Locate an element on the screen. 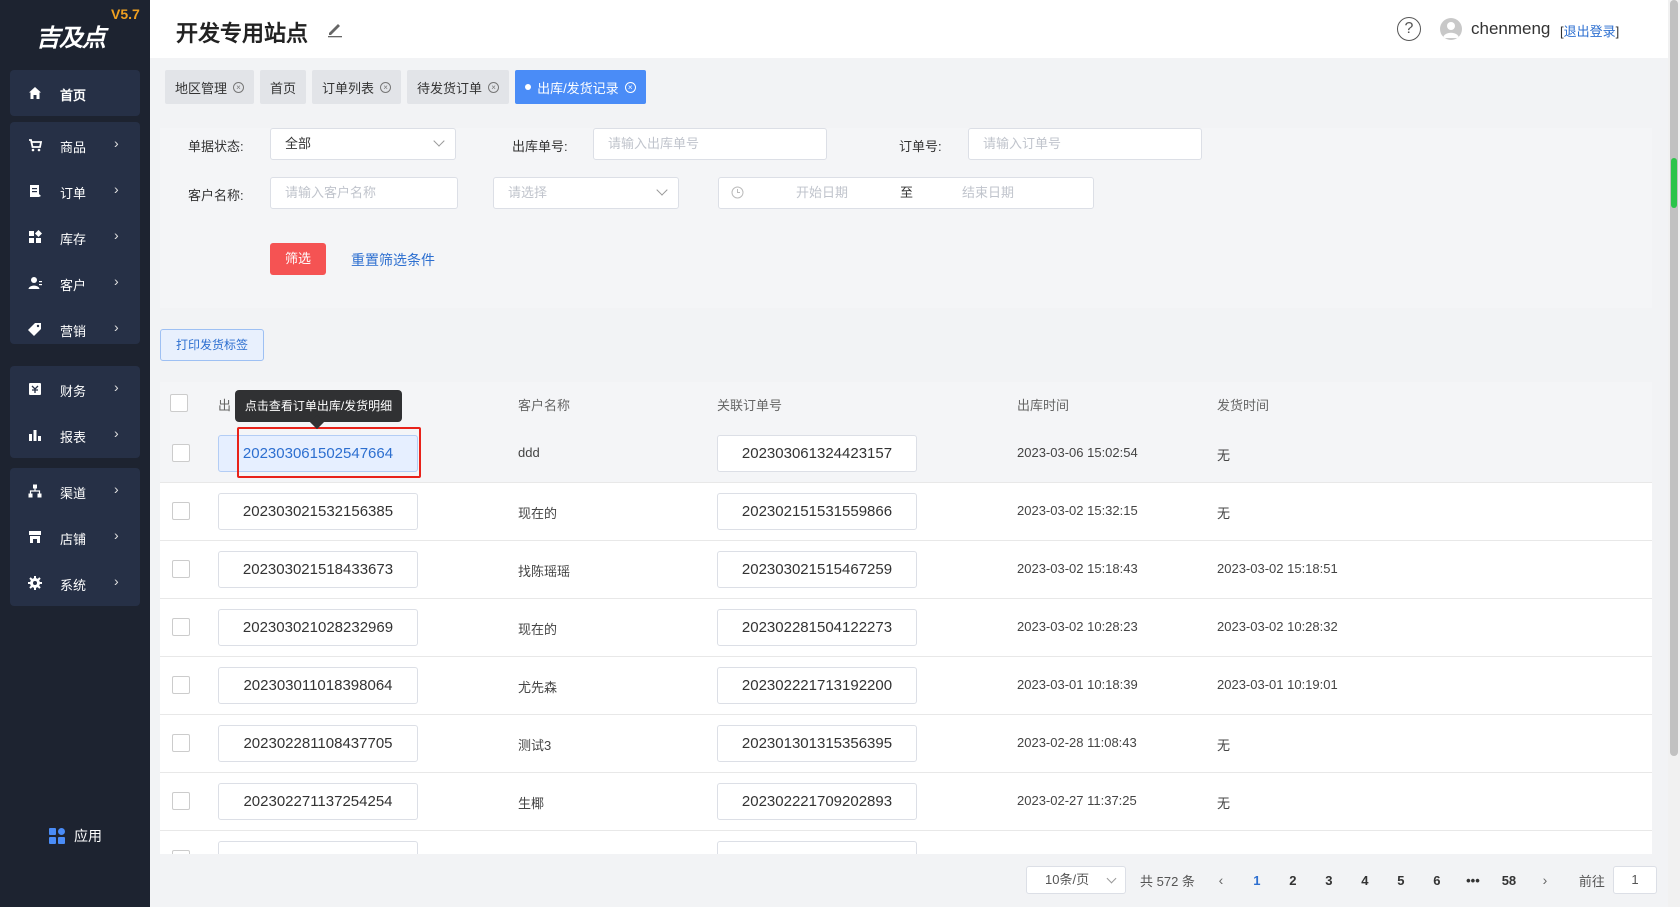 This screenshot has height=907, width=1680. sidebar-item-label: 财务 is located at coordinates (73, 391).